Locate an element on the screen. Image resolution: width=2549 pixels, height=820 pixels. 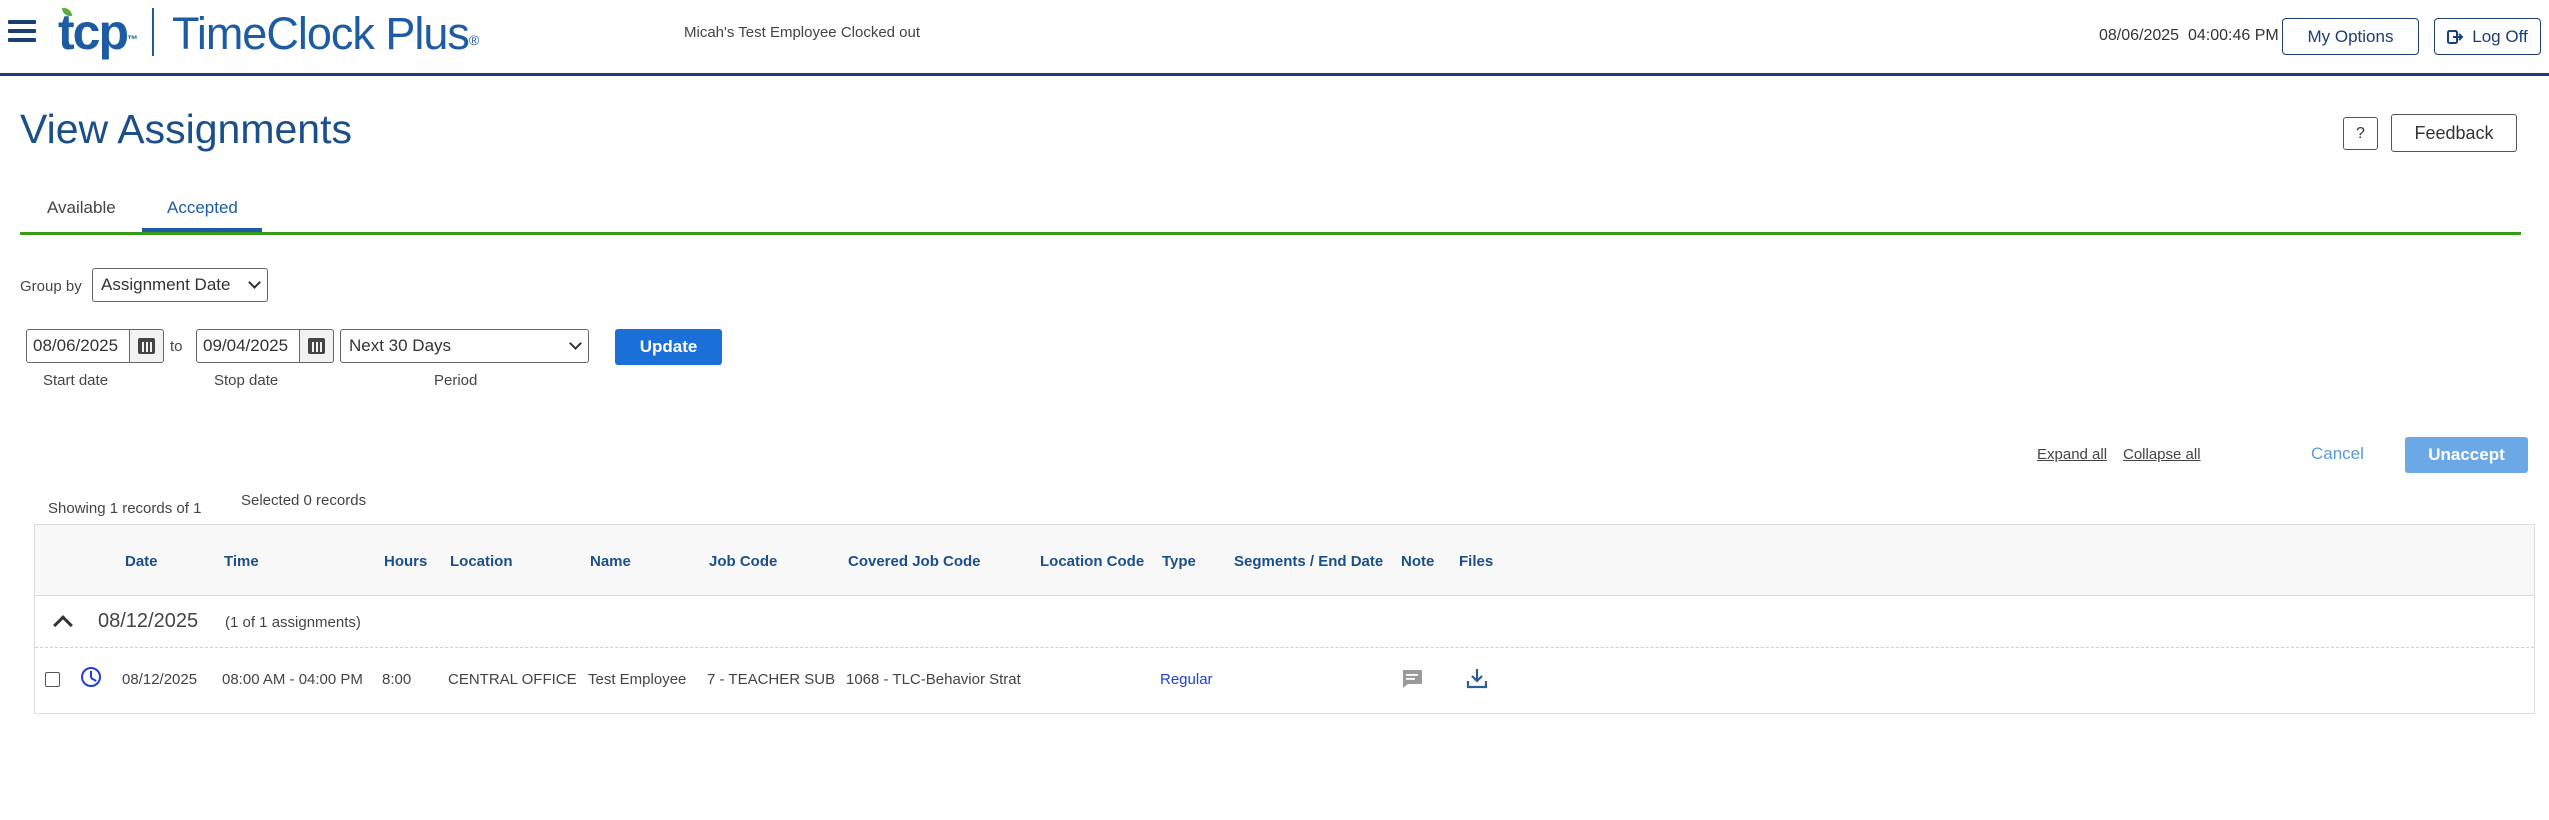
clock-icon is located at coordinates (91, 677).